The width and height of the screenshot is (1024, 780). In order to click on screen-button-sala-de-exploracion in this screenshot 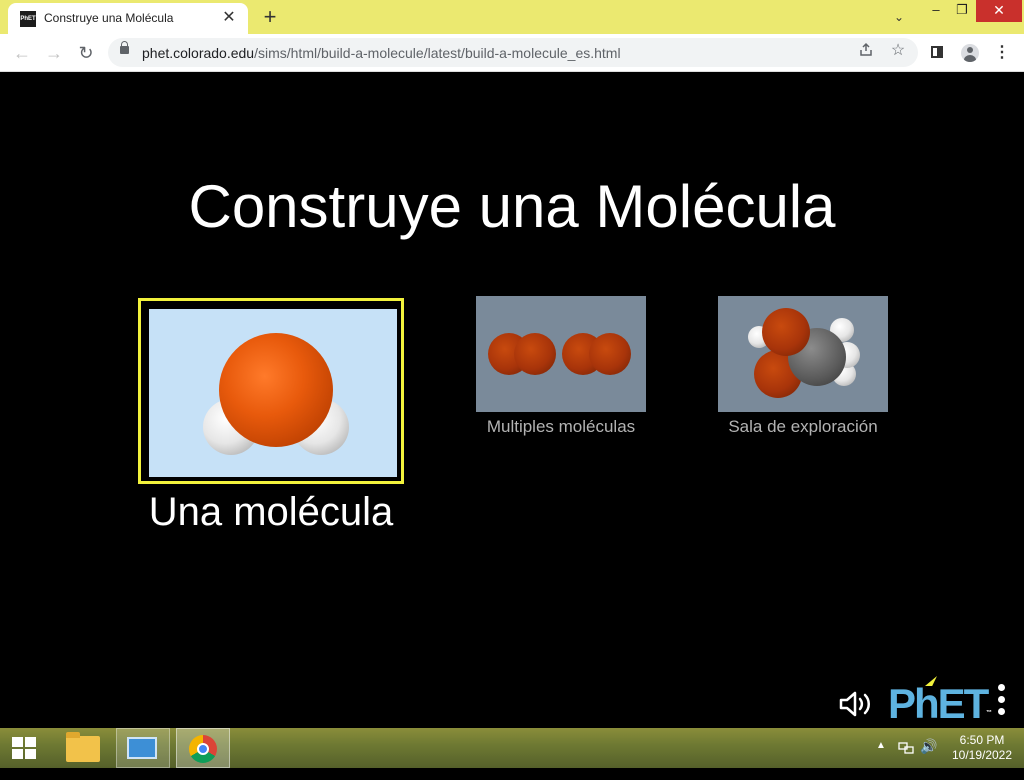, I will do `click(803, 354)`.